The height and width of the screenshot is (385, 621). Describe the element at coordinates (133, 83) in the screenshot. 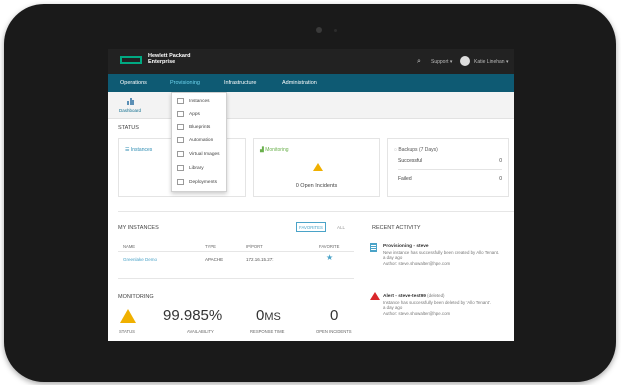

I see `nav-operations: Operations` at that location.